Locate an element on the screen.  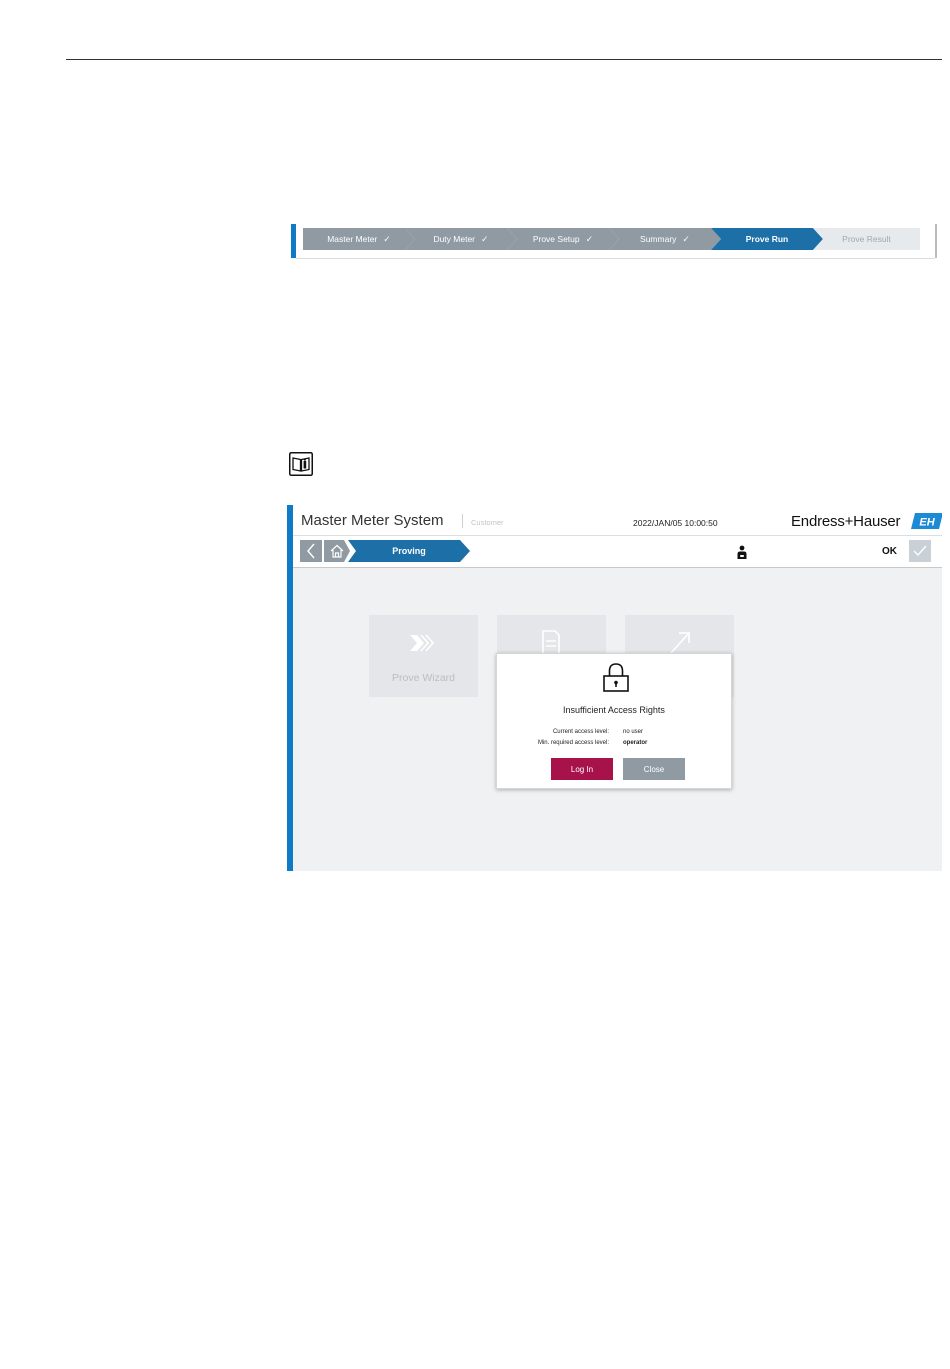
step-label: Summary is located at coordinates (658, 239).